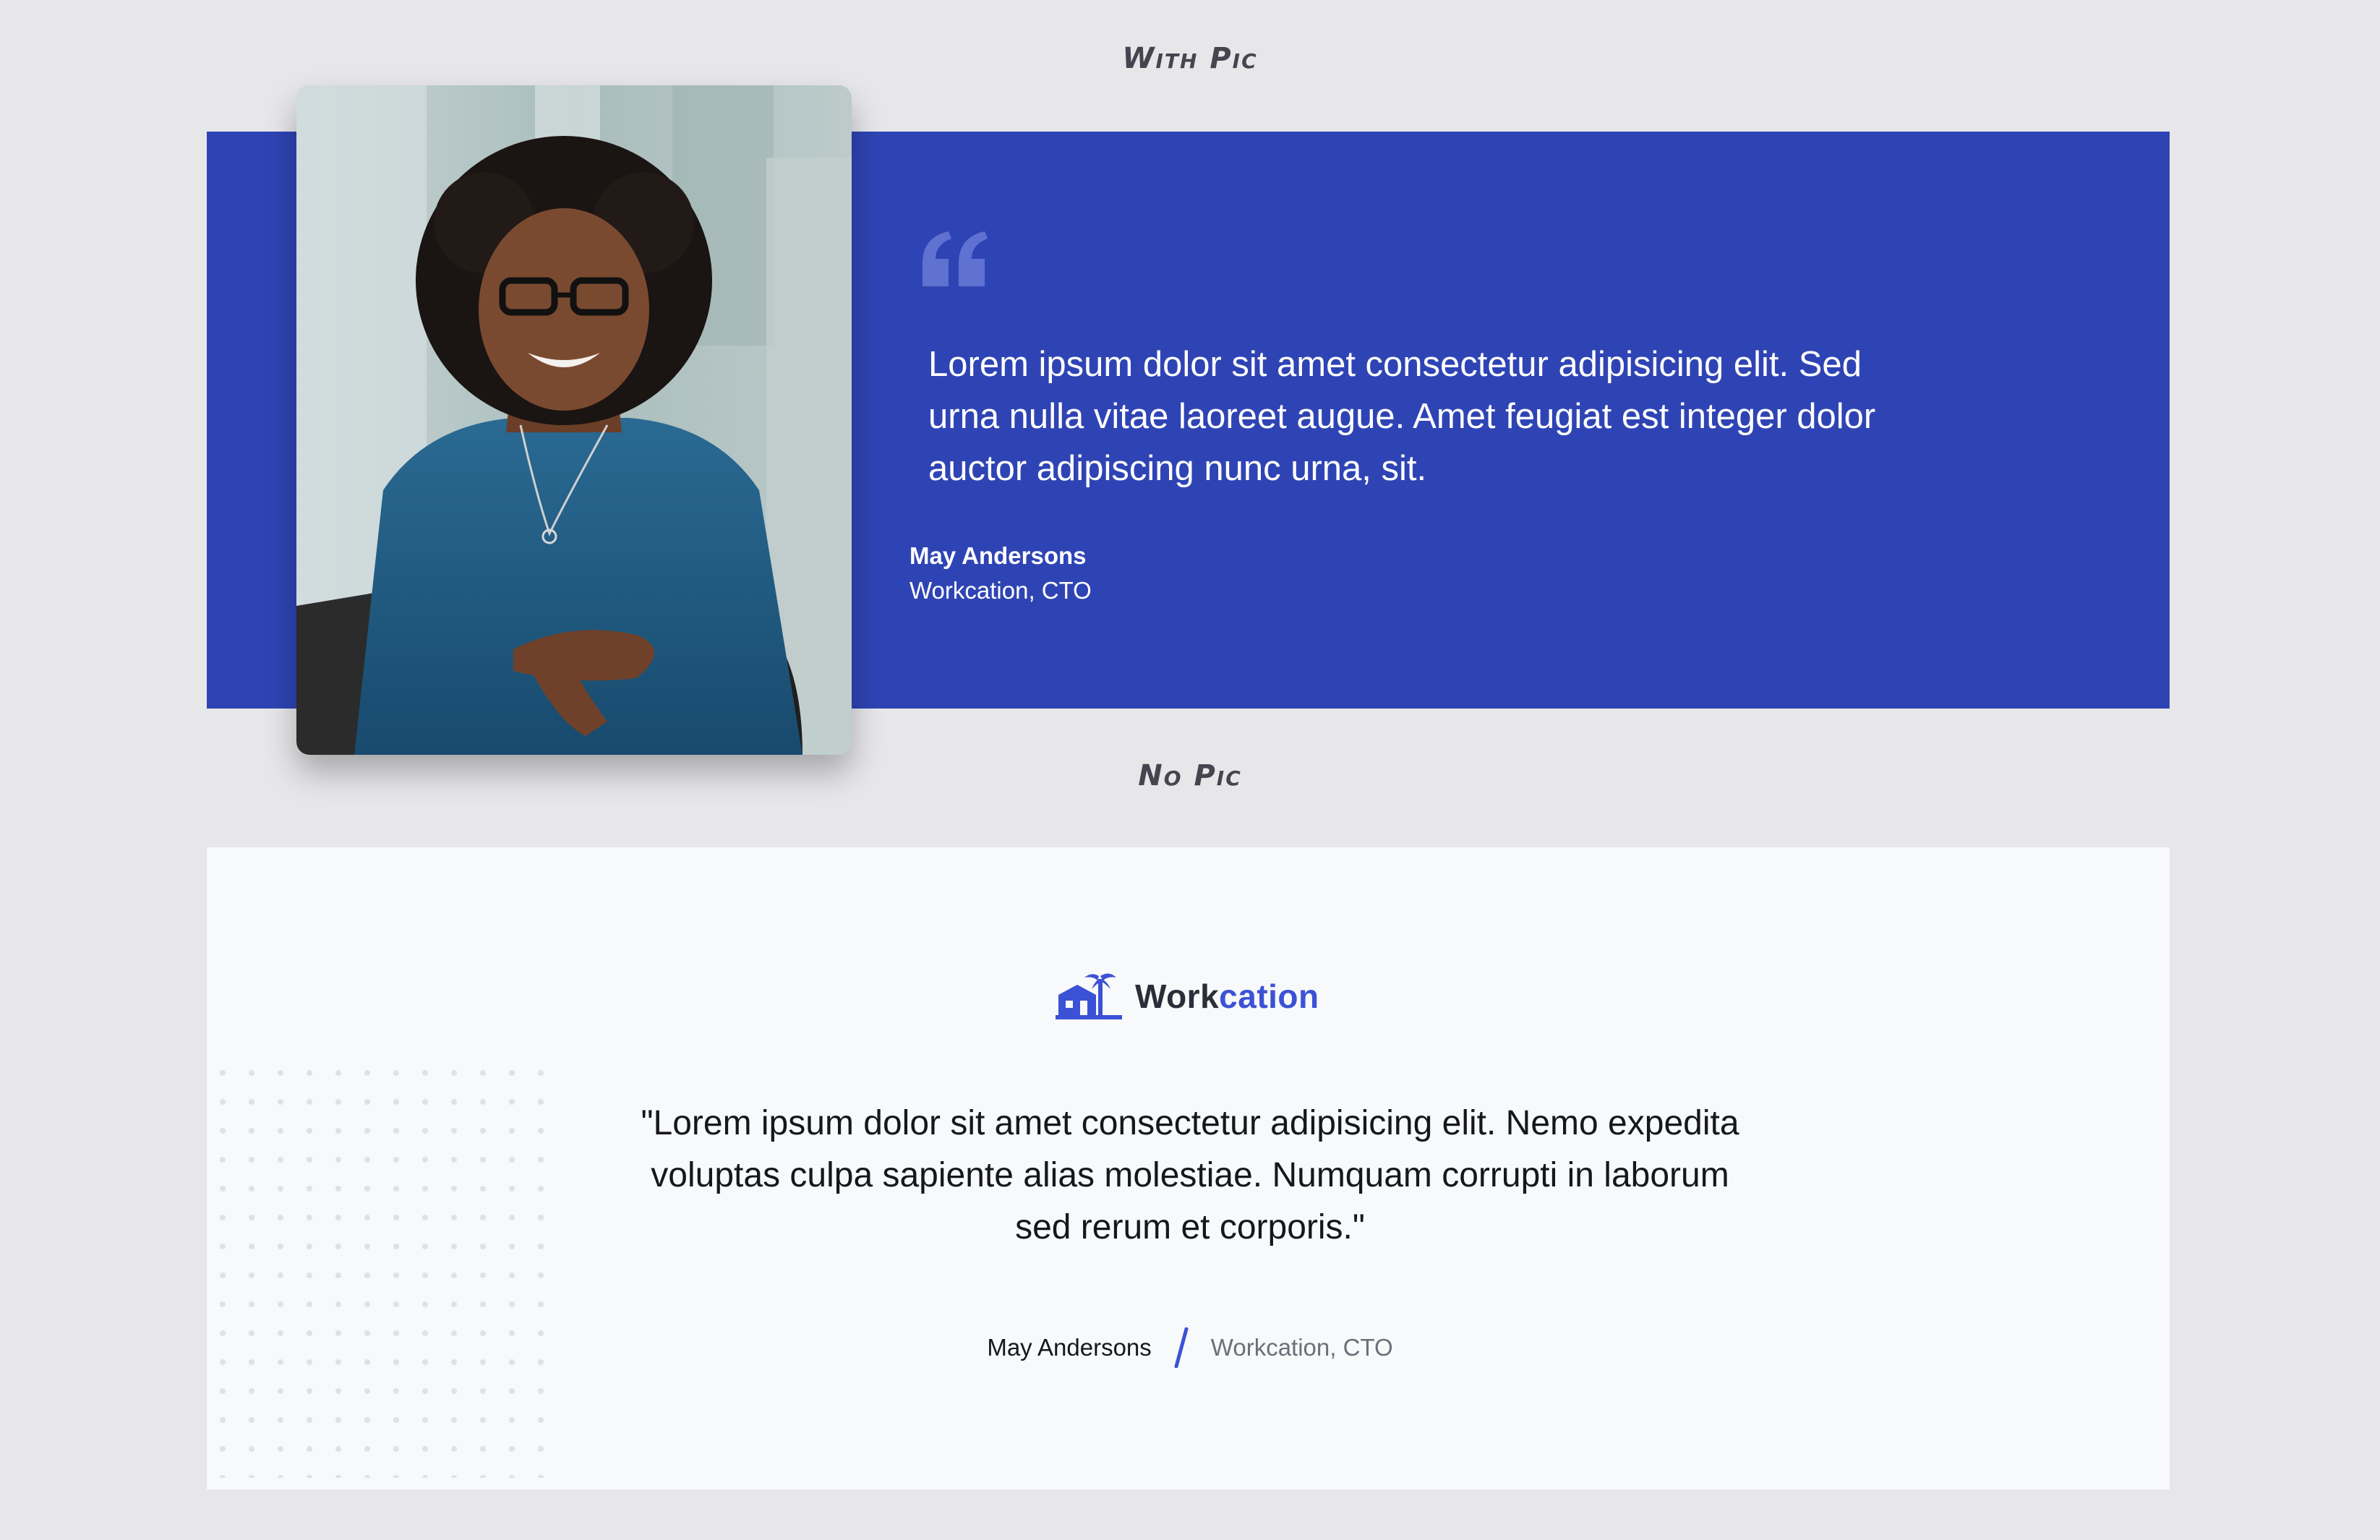 Image resolution: width=2380 pixels, height=1540 pixels. What do you see at coordinates (955, 258) in the screenshot?
I see `quote-mark-icon` at bounding box center [955, 258].